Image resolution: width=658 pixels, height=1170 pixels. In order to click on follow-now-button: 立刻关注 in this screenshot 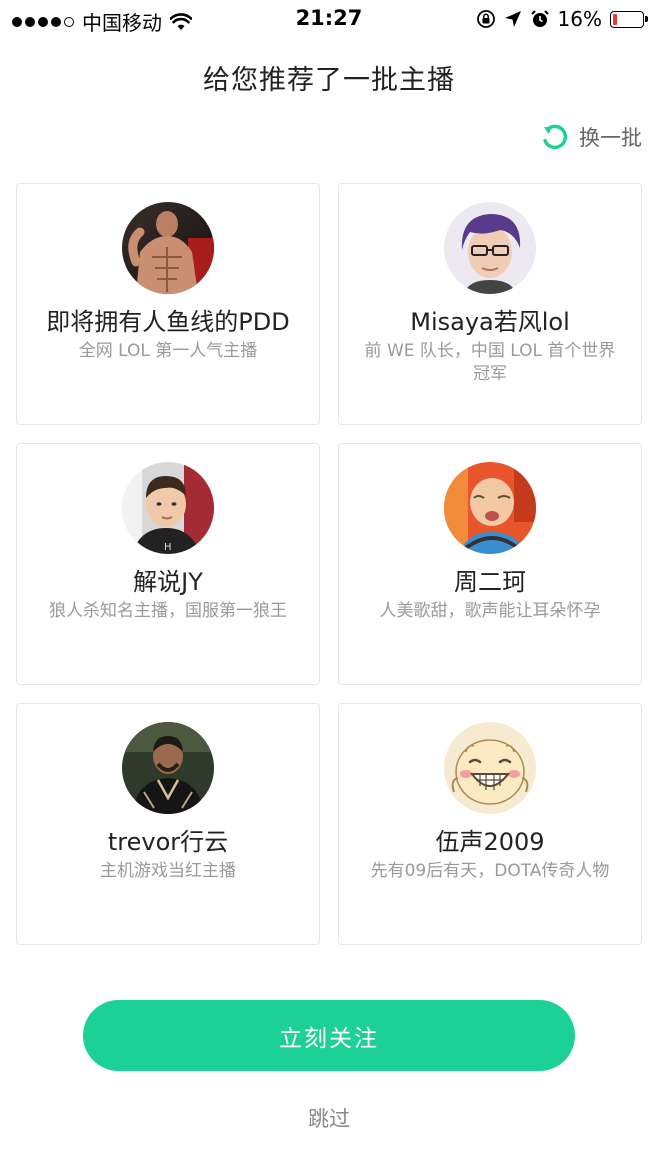, I will do `click(329, 1035)`.